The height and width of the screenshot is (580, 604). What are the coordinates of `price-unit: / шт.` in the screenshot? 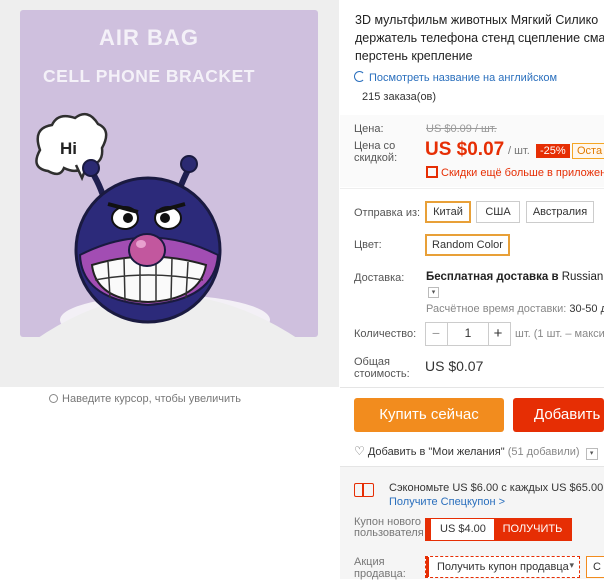 It's located at (519, 151).